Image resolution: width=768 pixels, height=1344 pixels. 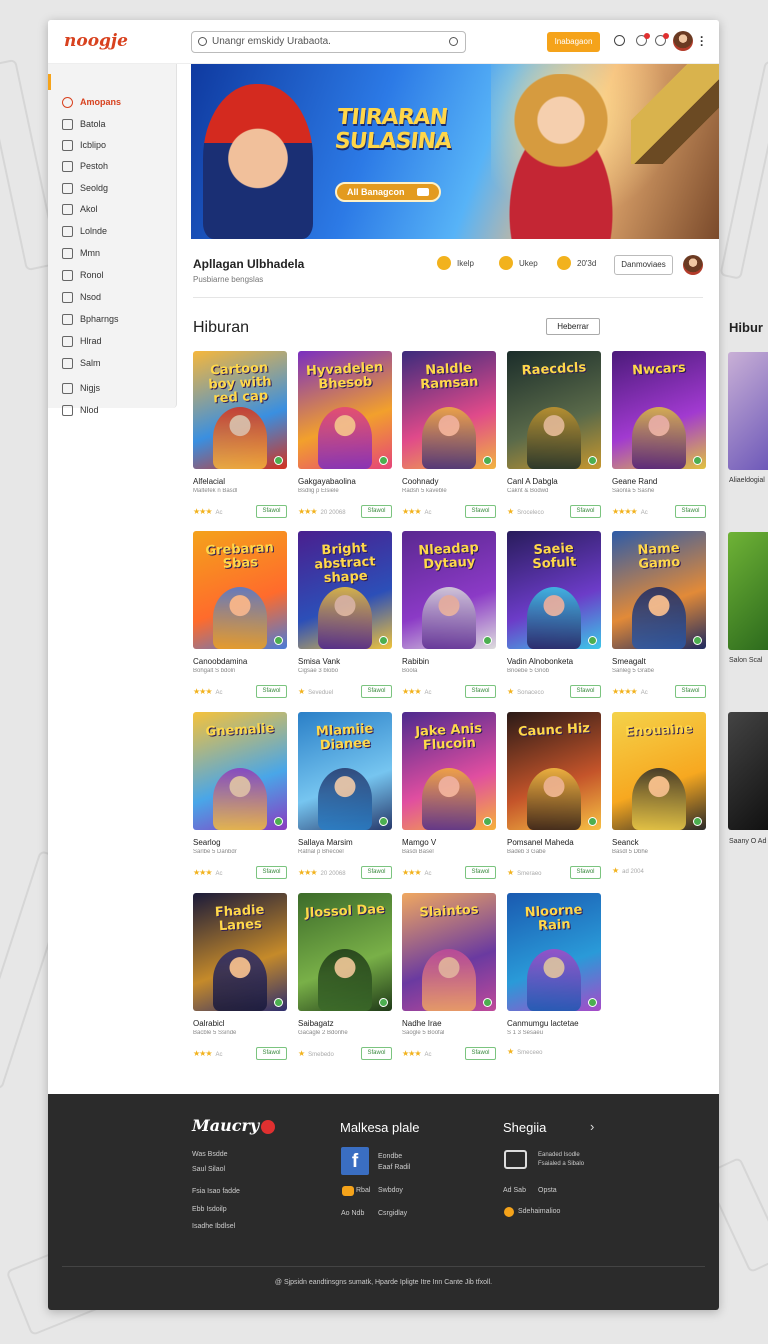 What do you see at coordinates (240, 1024) in the screenshot?
I see `app-card-title: Oalrabicl` at bounding box center [240, 1024].